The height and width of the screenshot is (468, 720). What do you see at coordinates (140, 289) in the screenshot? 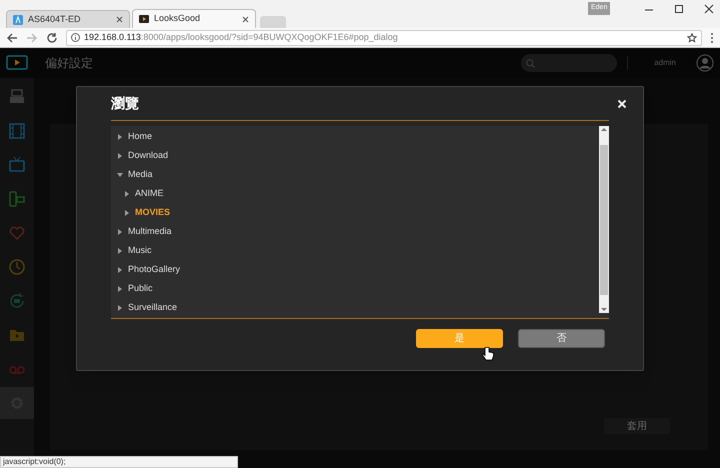
I see `folder-item: Public` at bounding box center [140, 289].